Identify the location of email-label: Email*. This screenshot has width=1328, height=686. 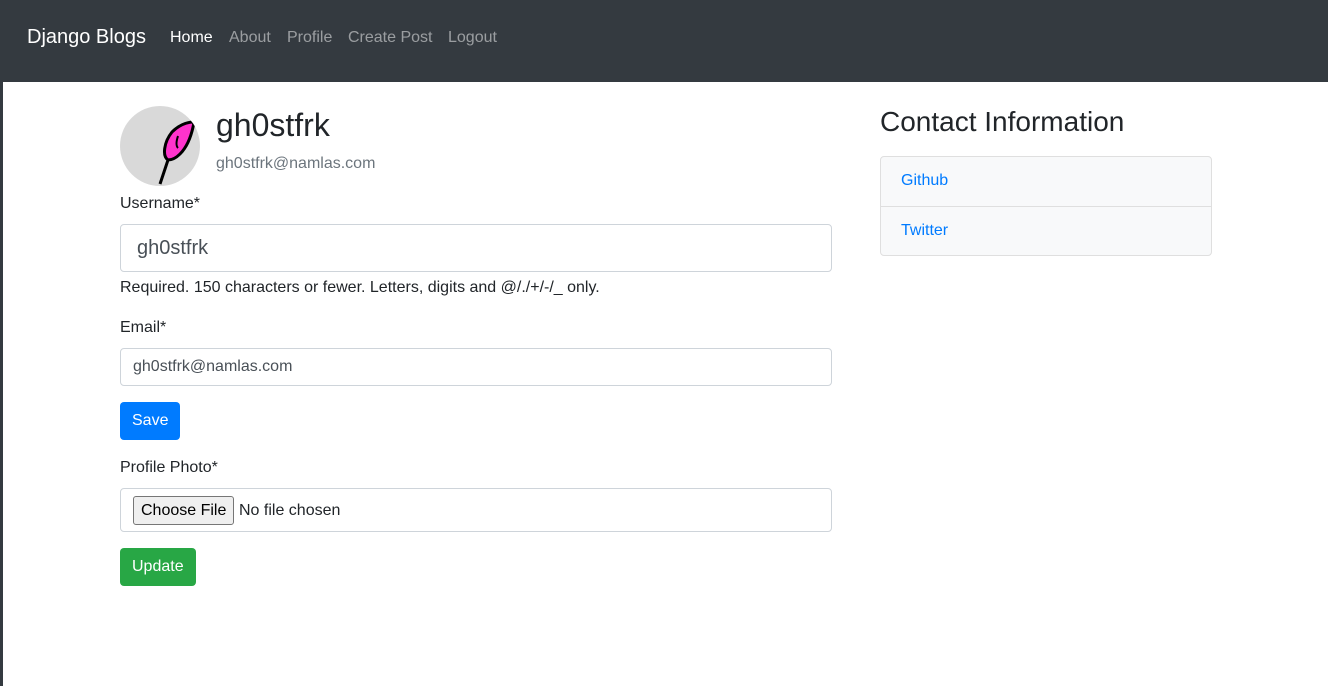
(143, 327).